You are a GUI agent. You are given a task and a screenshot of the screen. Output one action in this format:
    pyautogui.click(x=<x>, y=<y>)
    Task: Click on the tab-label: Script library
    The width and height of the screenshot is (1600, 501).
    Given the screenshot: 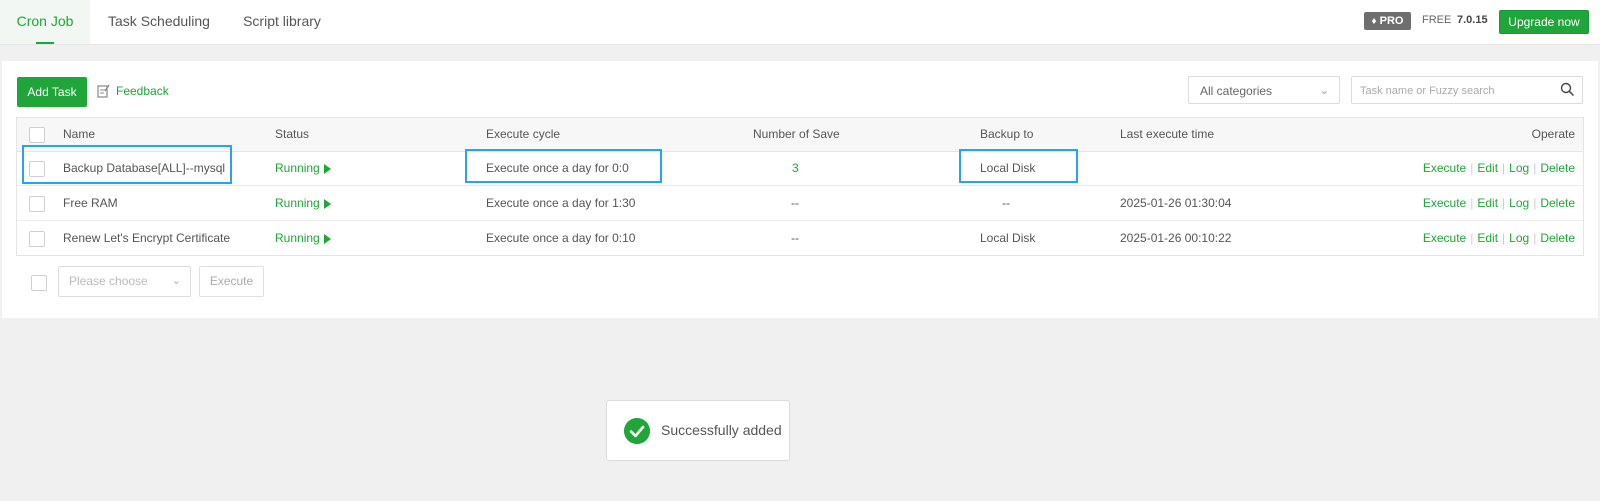 What is the action you would take?
    pyautogui.click(x=282, y=21)
    